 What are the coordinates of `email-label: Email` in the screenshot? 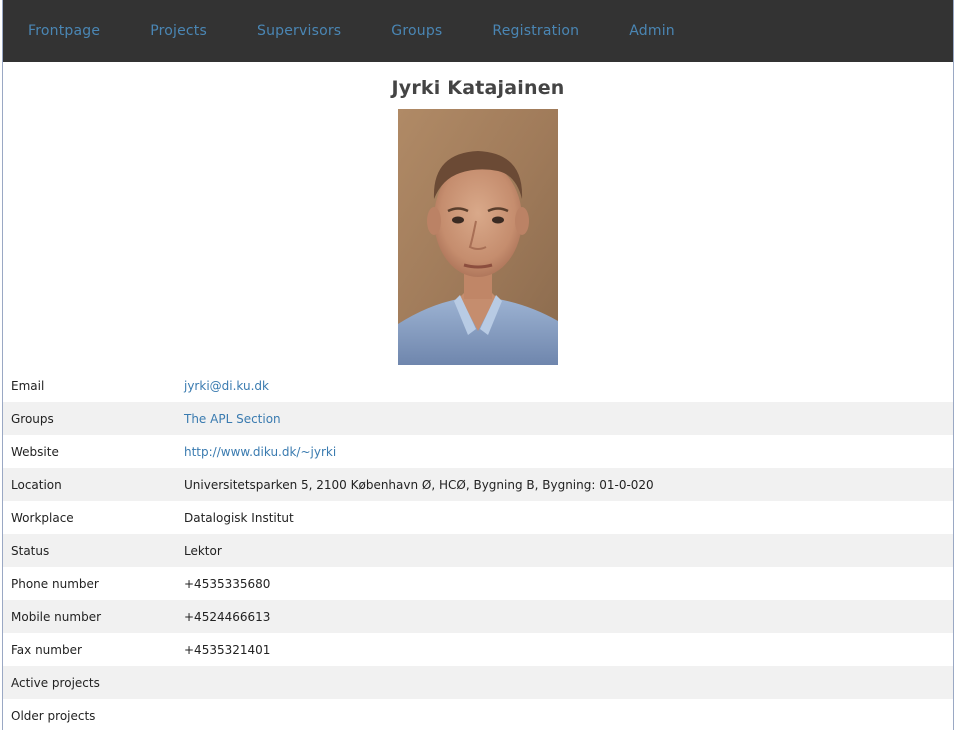 It's located at (28, 385).